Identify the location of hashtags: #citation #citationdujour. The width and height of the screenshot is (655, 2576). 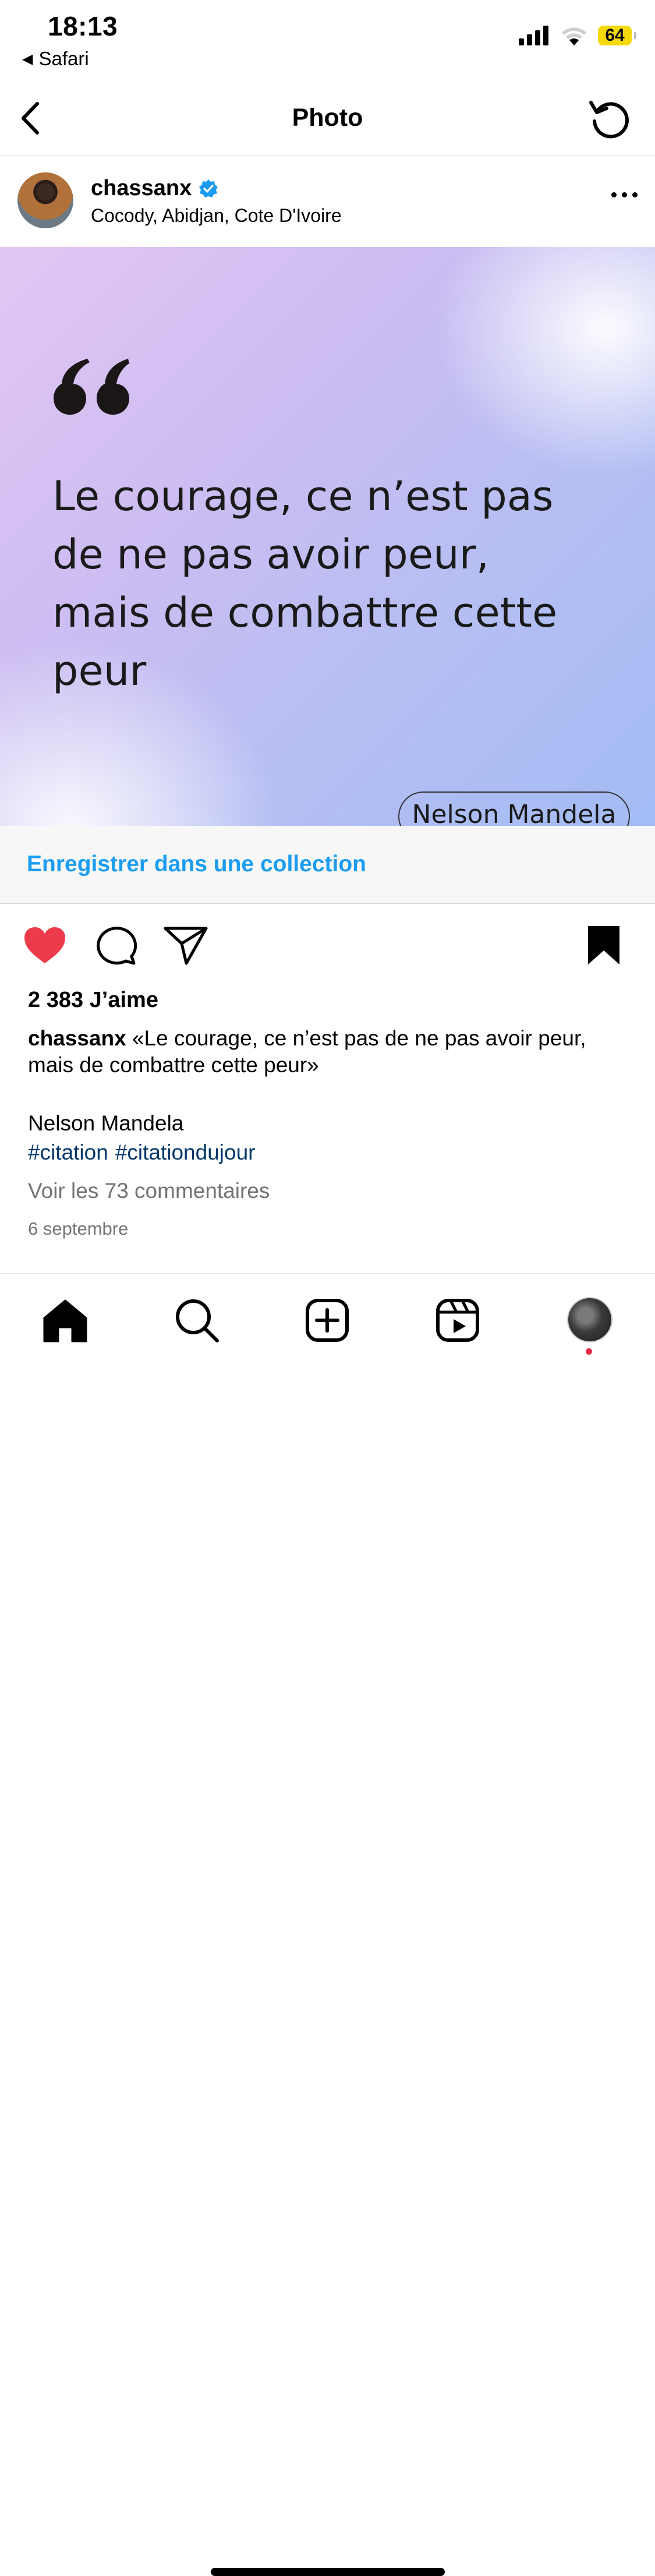
(145, 1152).